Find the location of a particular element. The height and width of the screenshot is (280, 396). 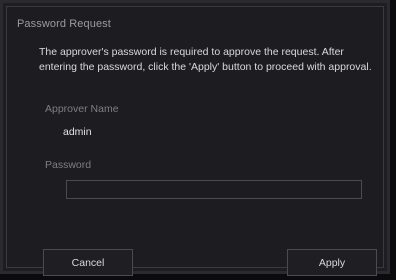

cancel-button-label: Cancel is located at coordinates (88, 262).